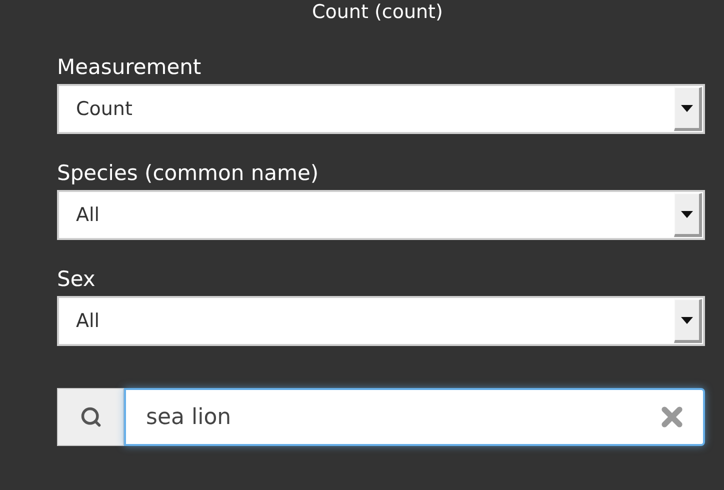 This screenshot has height=490, width=724. What do you see at coordinates (377, 12) in the screenshot?
I see `section-title: Count (count)` at bounding box center [377, 12].